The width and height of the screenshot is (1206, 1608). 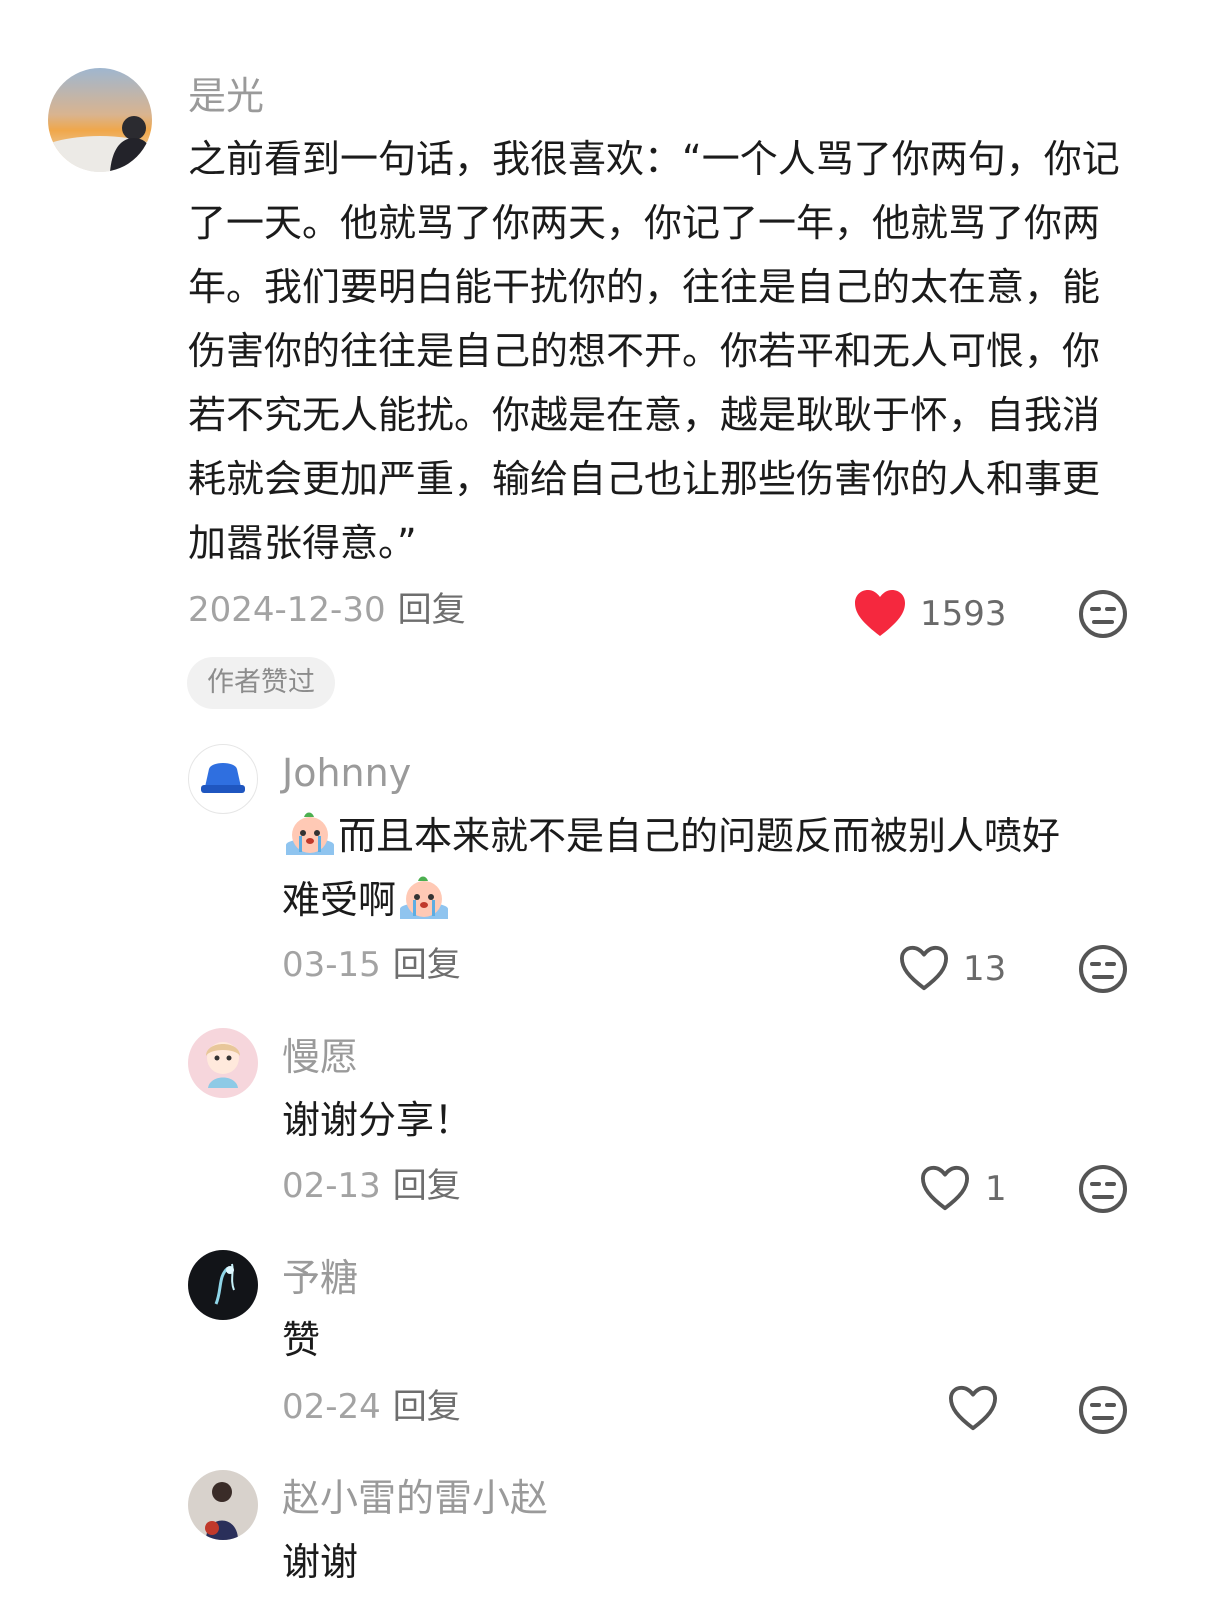 What do you see at coordinates (320, 1562) in the screenshot?
I see `reply-content: 谢谢` at bounding box center [320, 1562].